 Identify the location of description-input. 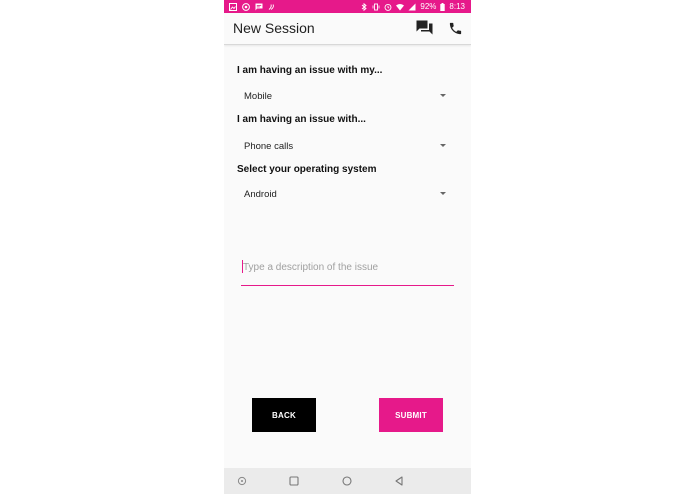
(345, 267).